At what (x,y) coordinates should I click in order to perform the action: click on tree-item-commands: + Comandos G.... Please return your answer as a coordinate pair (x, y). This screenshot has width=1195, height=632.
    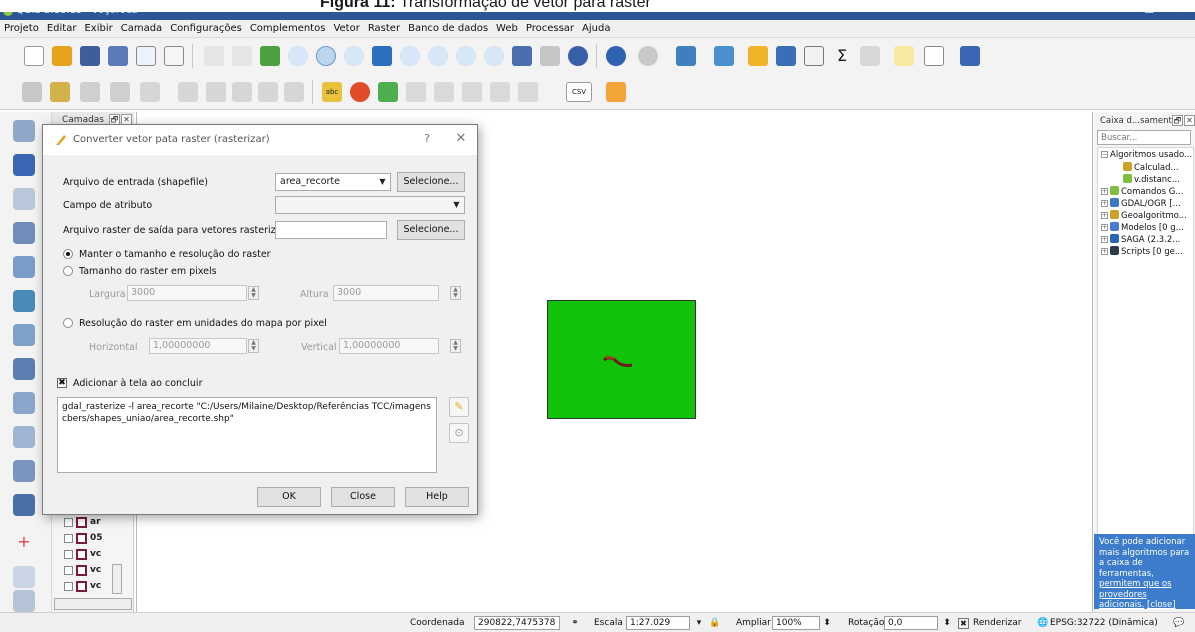
    Looking at the image, I should click on (1142, 192).